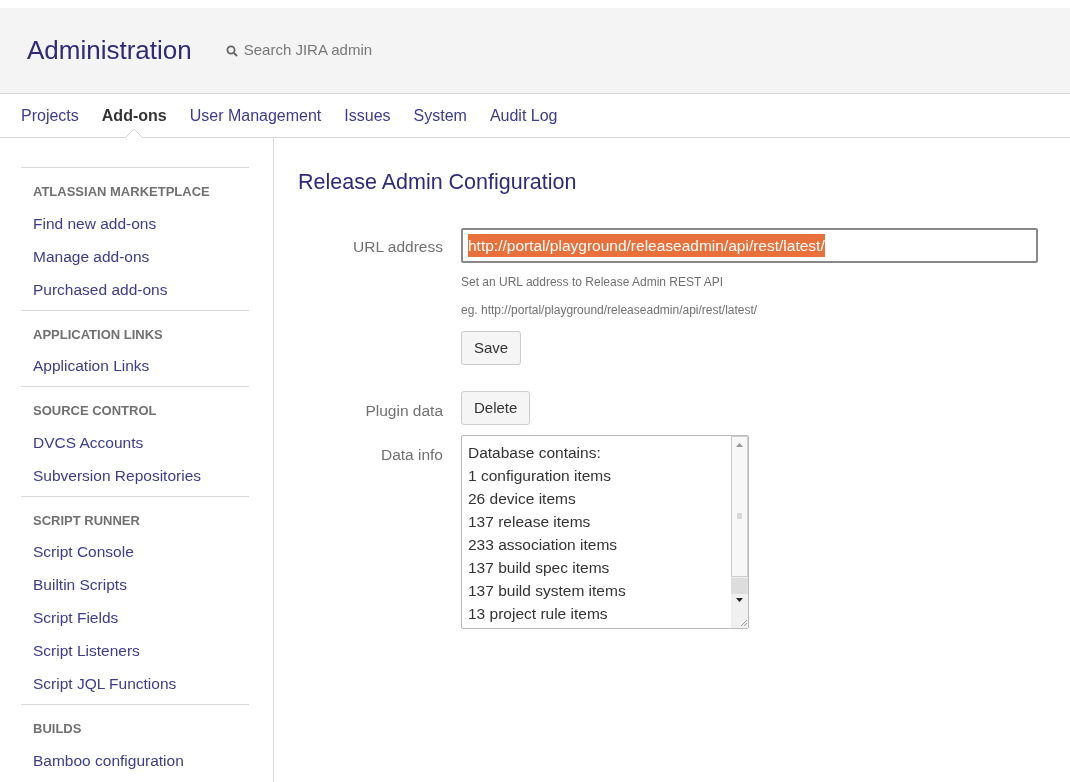 This screenshot has height=782, width=1070. I want to click on help-text: Set an URL address to Release Admin REST API, so click(593, 283).